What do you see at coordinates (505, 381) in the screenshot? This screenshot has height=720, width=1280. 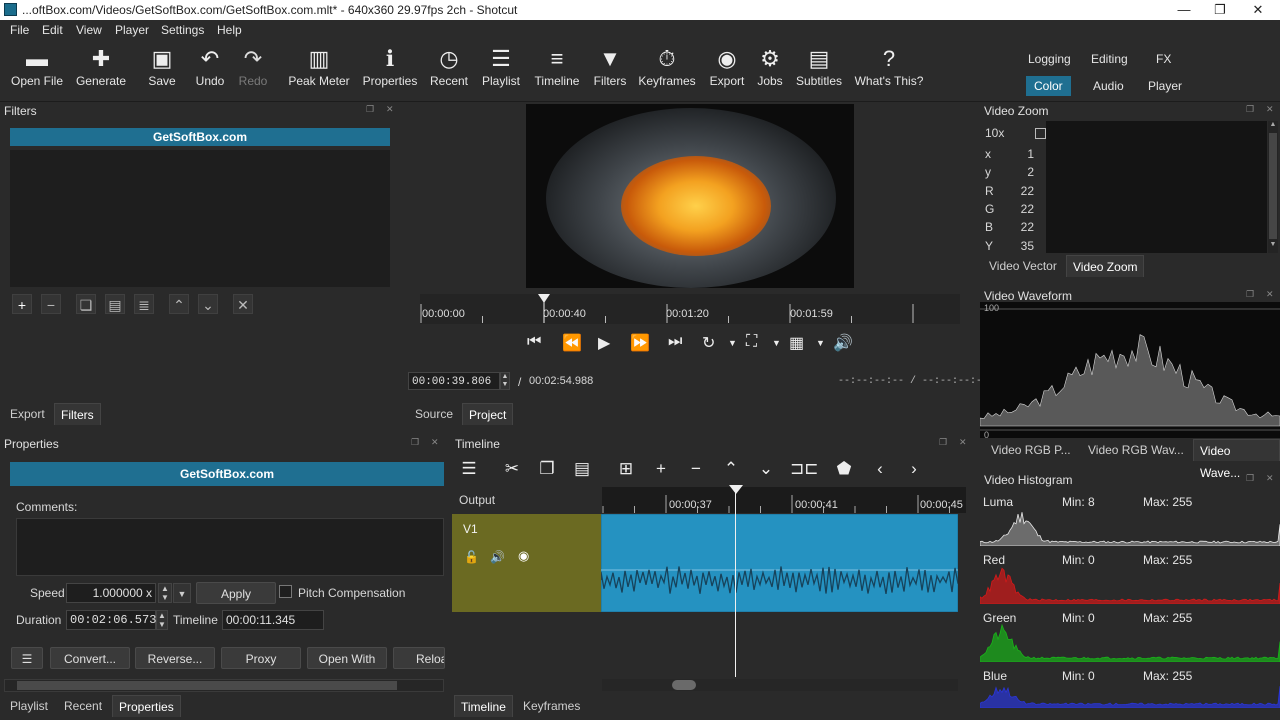 I see `position-spin-icon: ▲ ▼` at bounding box center [505, 381].